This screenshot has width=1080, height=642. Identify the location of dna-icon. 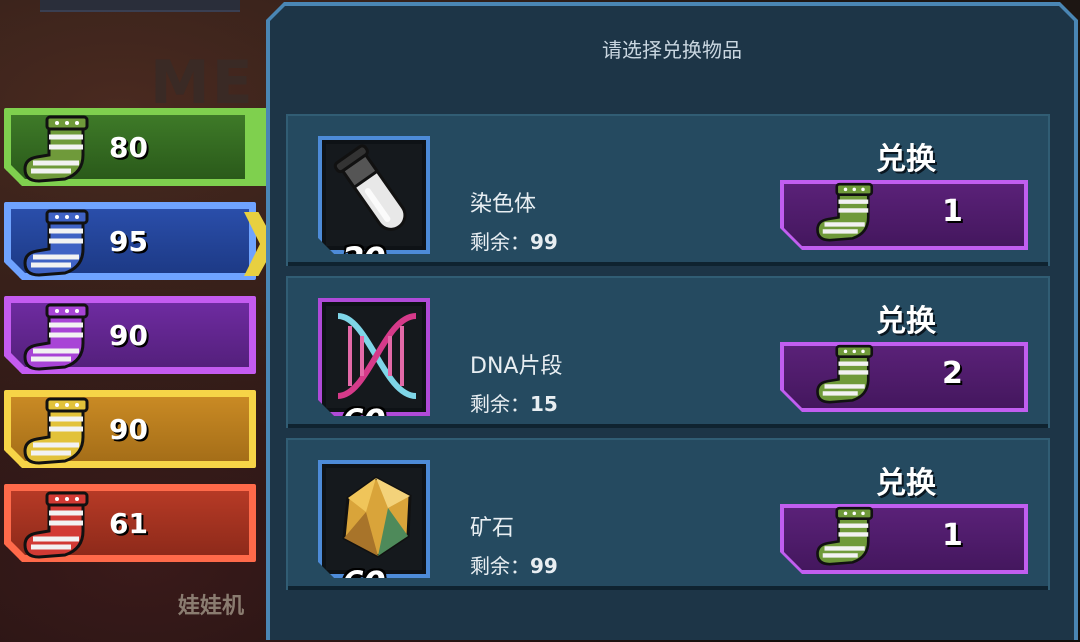
(376, 356).